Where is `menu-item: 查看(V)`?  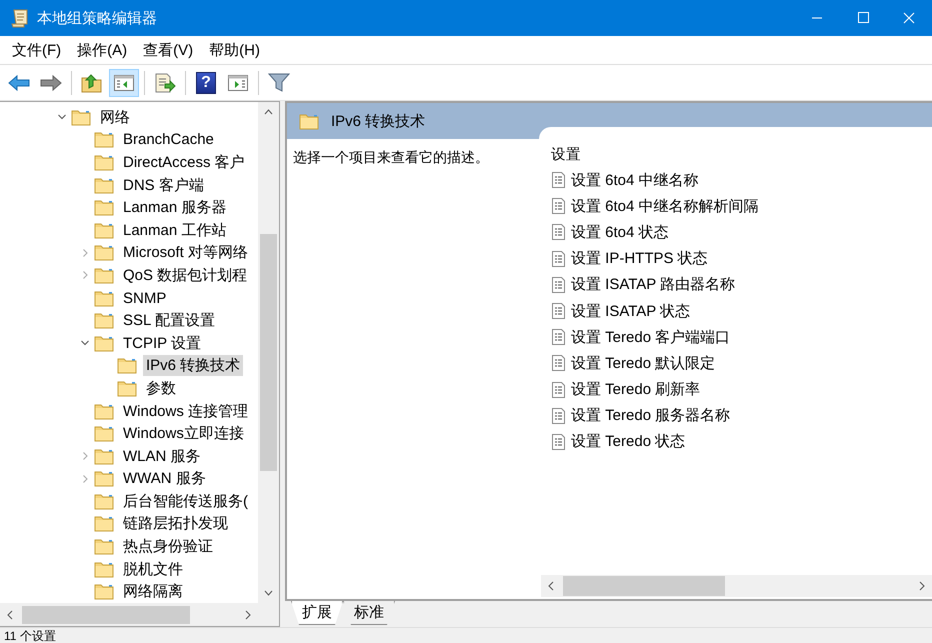 menu-item: 查看(V) is located at coordinates (168, 50).